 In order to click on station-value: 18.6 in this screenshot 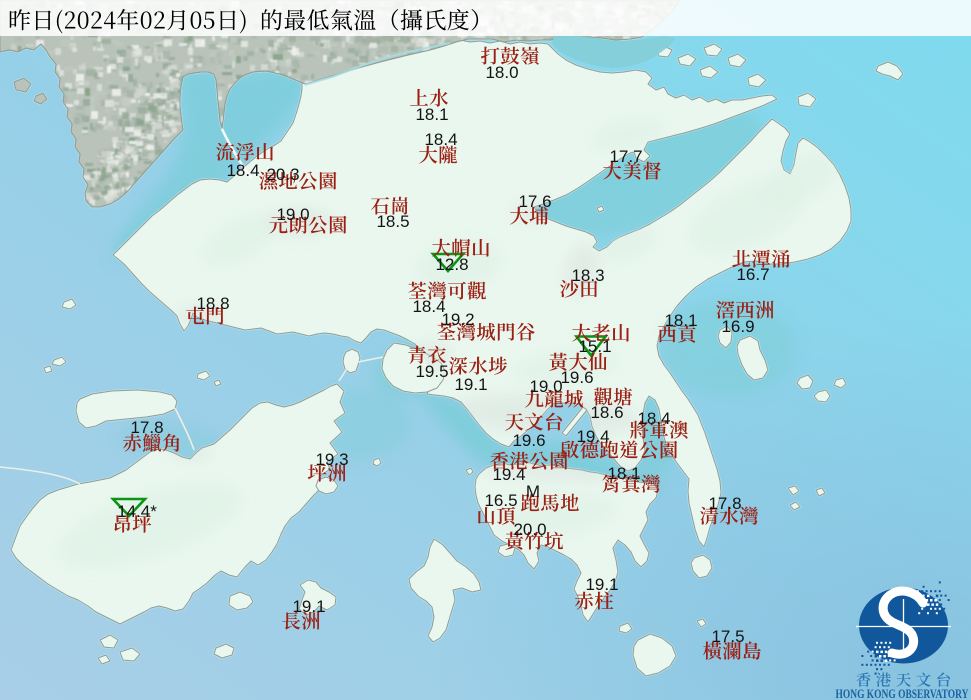, I will do `click(606, 412)`.